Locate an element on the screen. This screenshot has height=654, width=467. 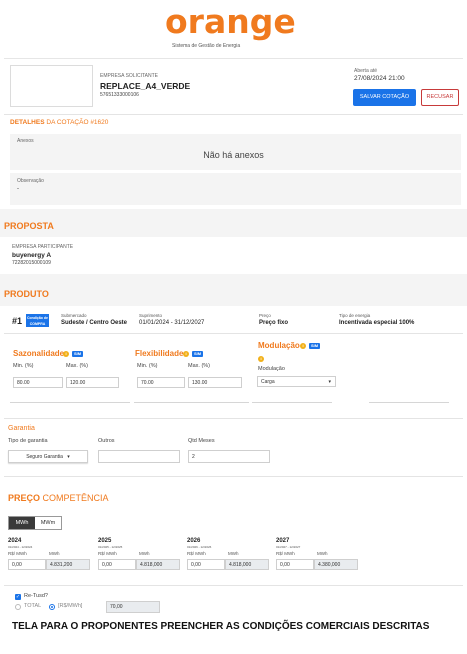
modulation-selected: Carga is located at coordinates (268, 382).